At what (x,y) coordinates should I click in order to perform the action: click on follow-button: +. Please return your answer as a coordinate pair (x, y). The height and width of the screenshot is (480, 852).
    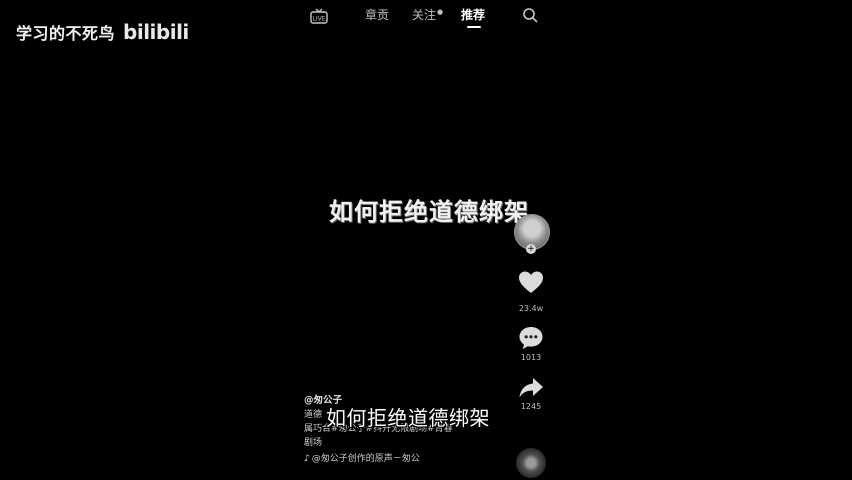
    Looking at the image, I should click on (531, 249).